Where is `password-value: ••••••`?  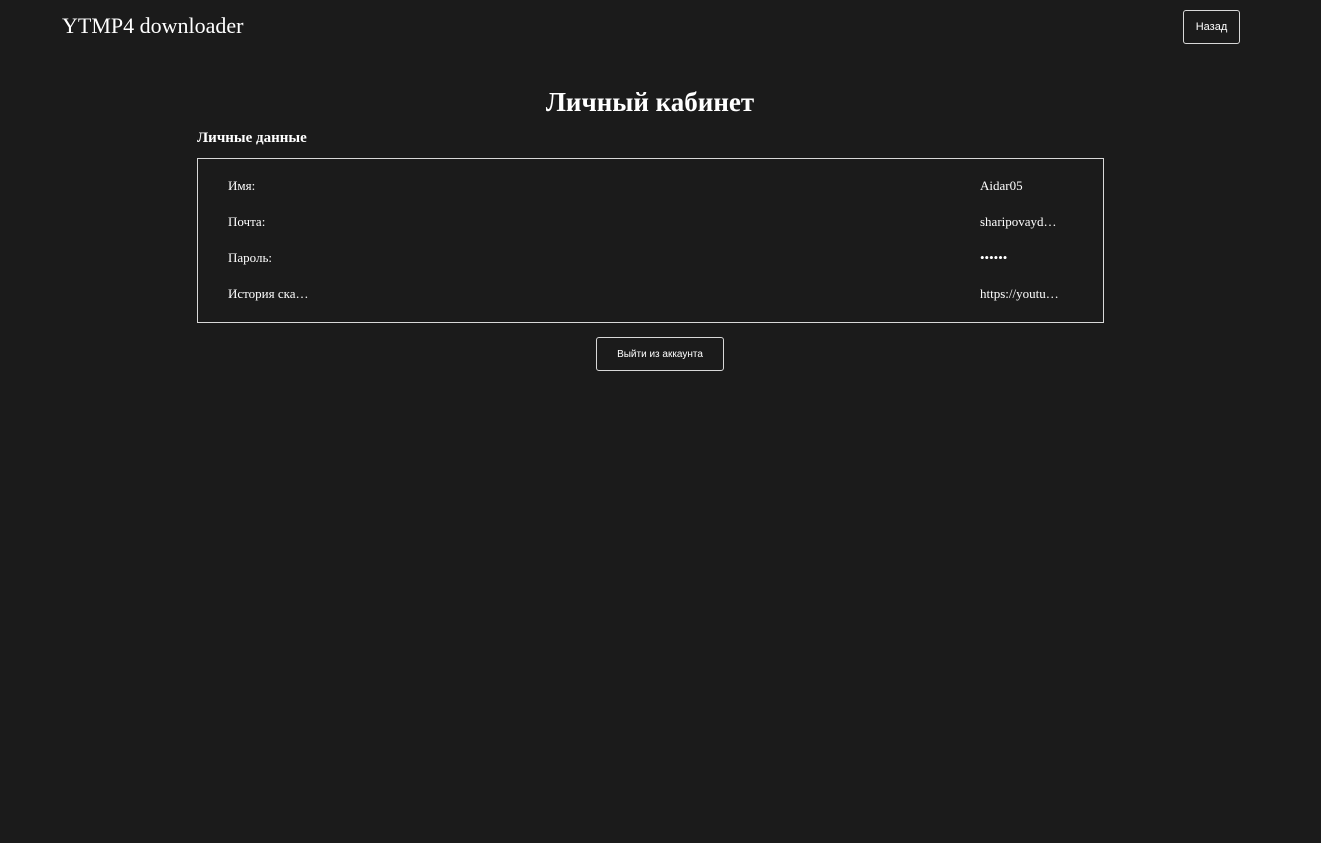
password-value: •••••• is located at coordinates (994, 257).